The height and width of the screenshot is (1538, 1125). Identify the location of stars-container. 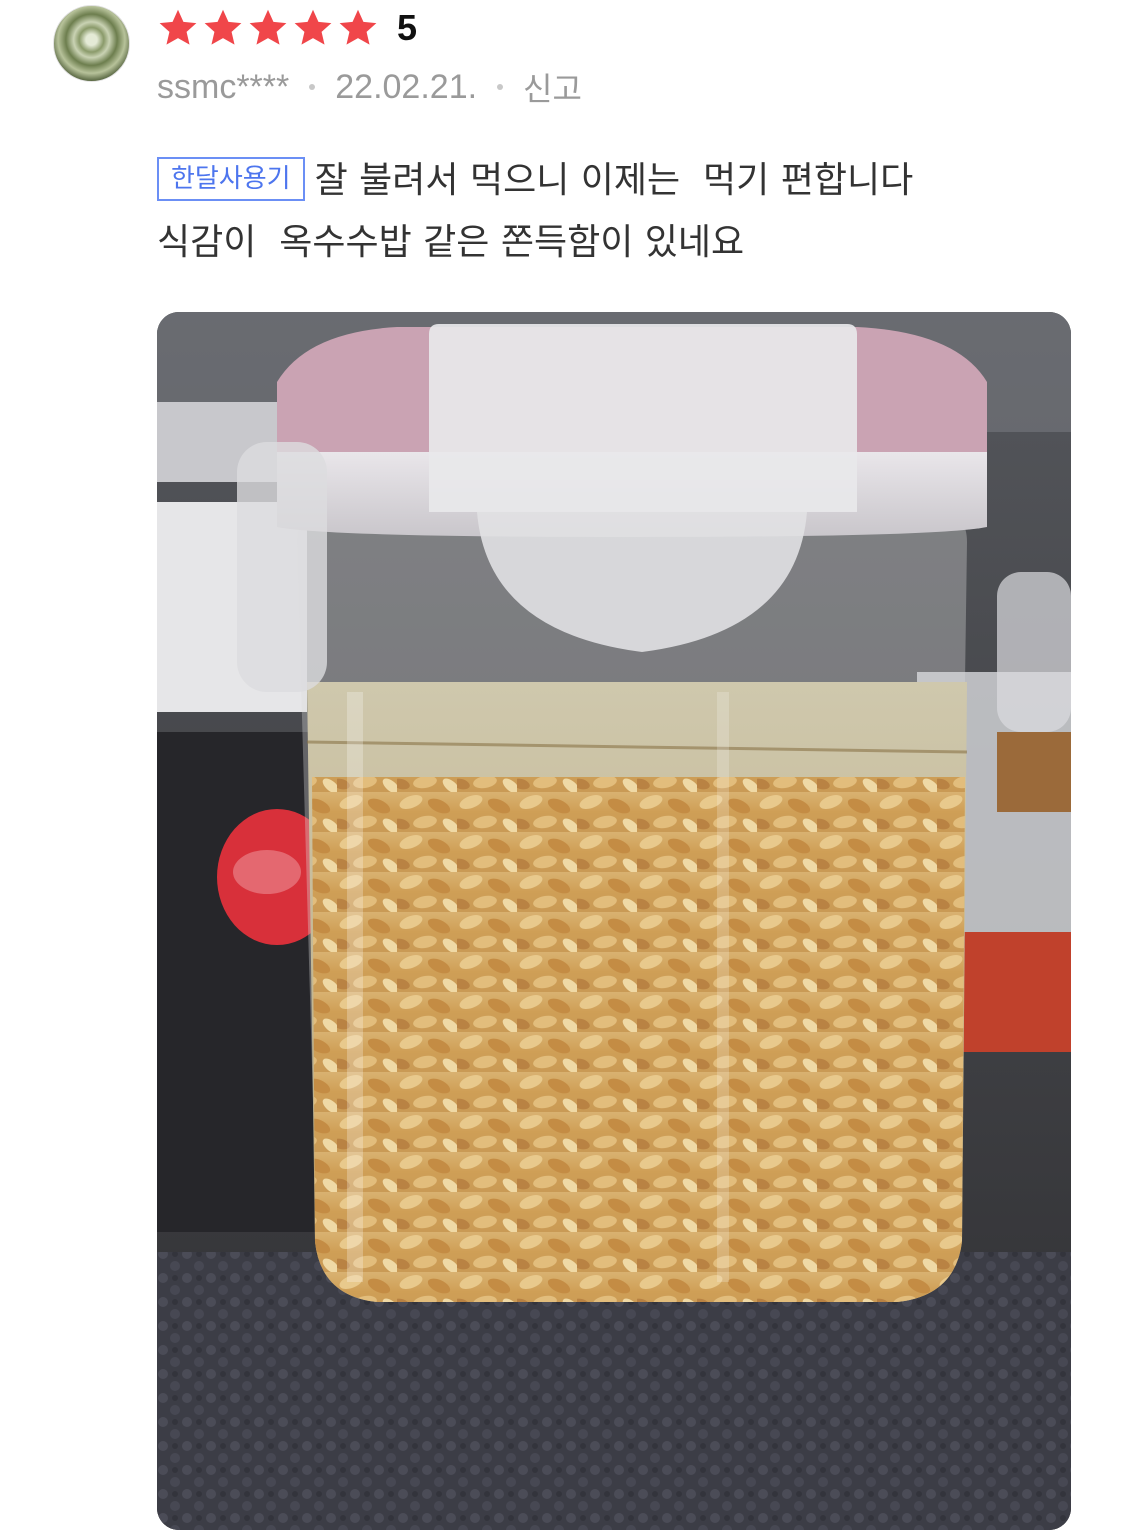
(268, 28).